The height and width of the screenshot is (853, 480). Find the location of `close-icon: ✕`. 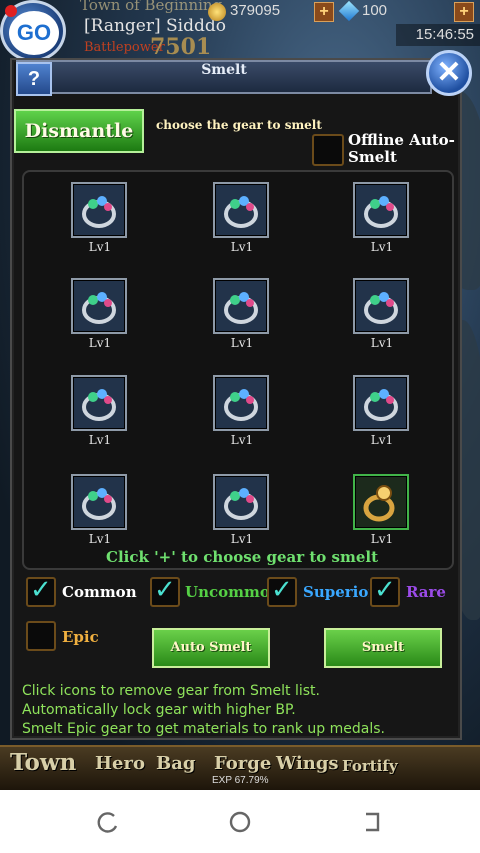

close-icon: ✕ is located at coordinates (449, 72).